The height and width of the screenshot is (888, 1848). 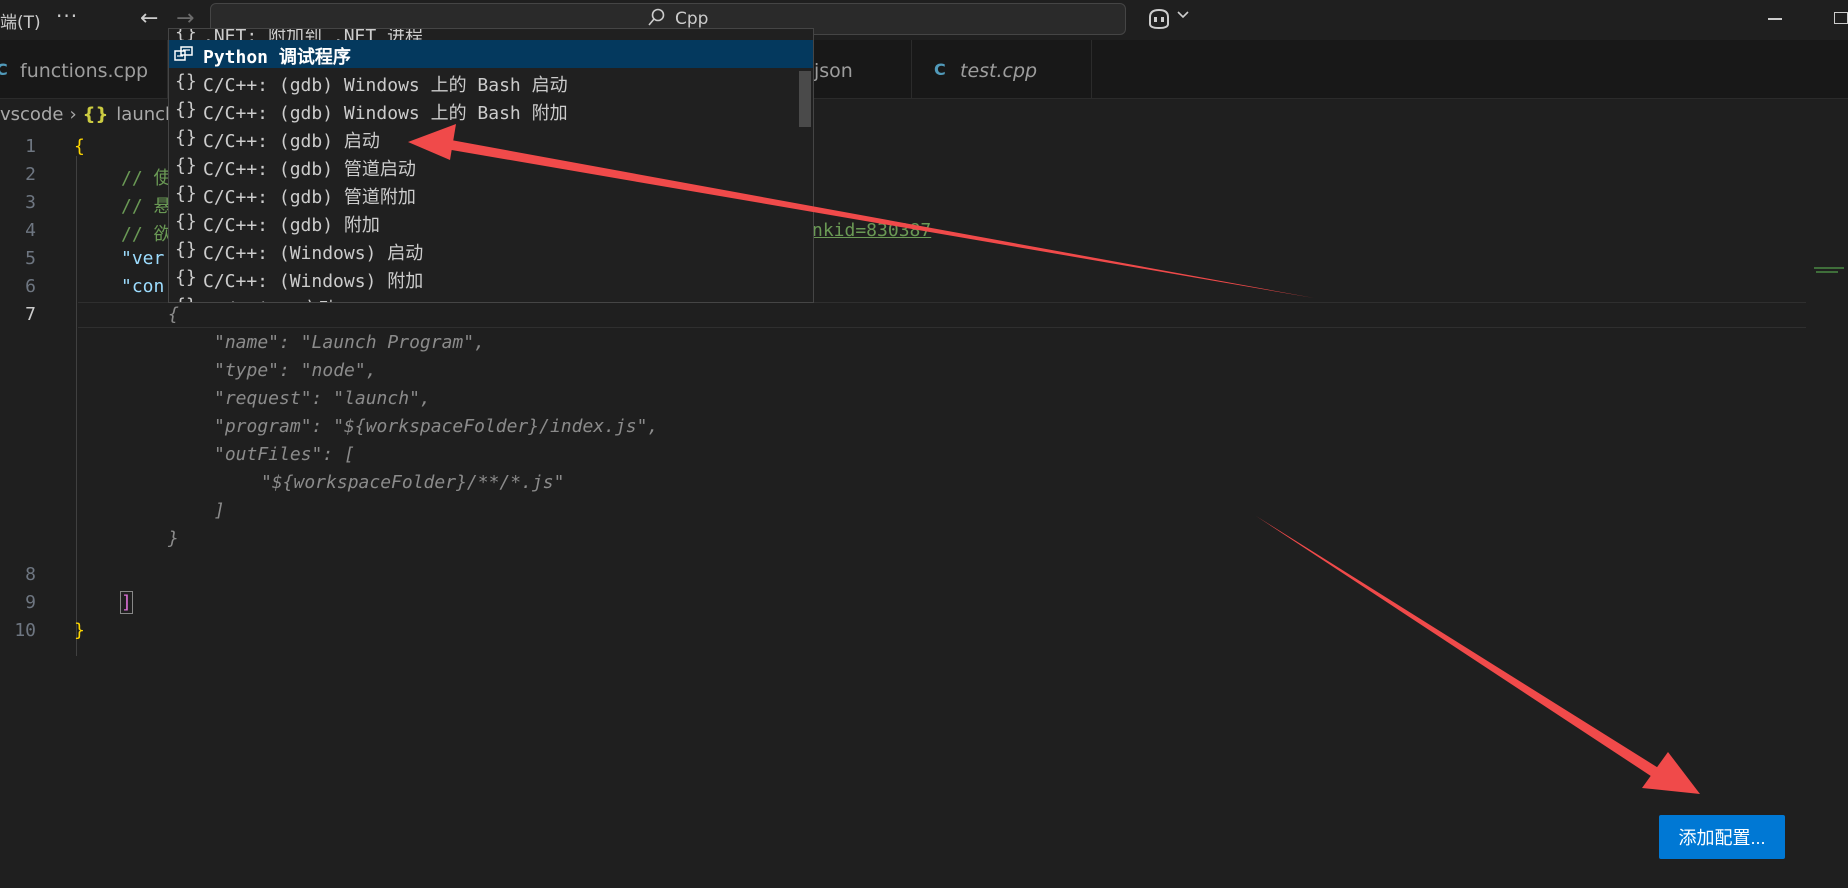 What do you see at coordinates (413, 482) in the screenshot?
I see `ghost-text-line: "${workspaceFolder}/**/*.js"` at bounding box center [413, 482].